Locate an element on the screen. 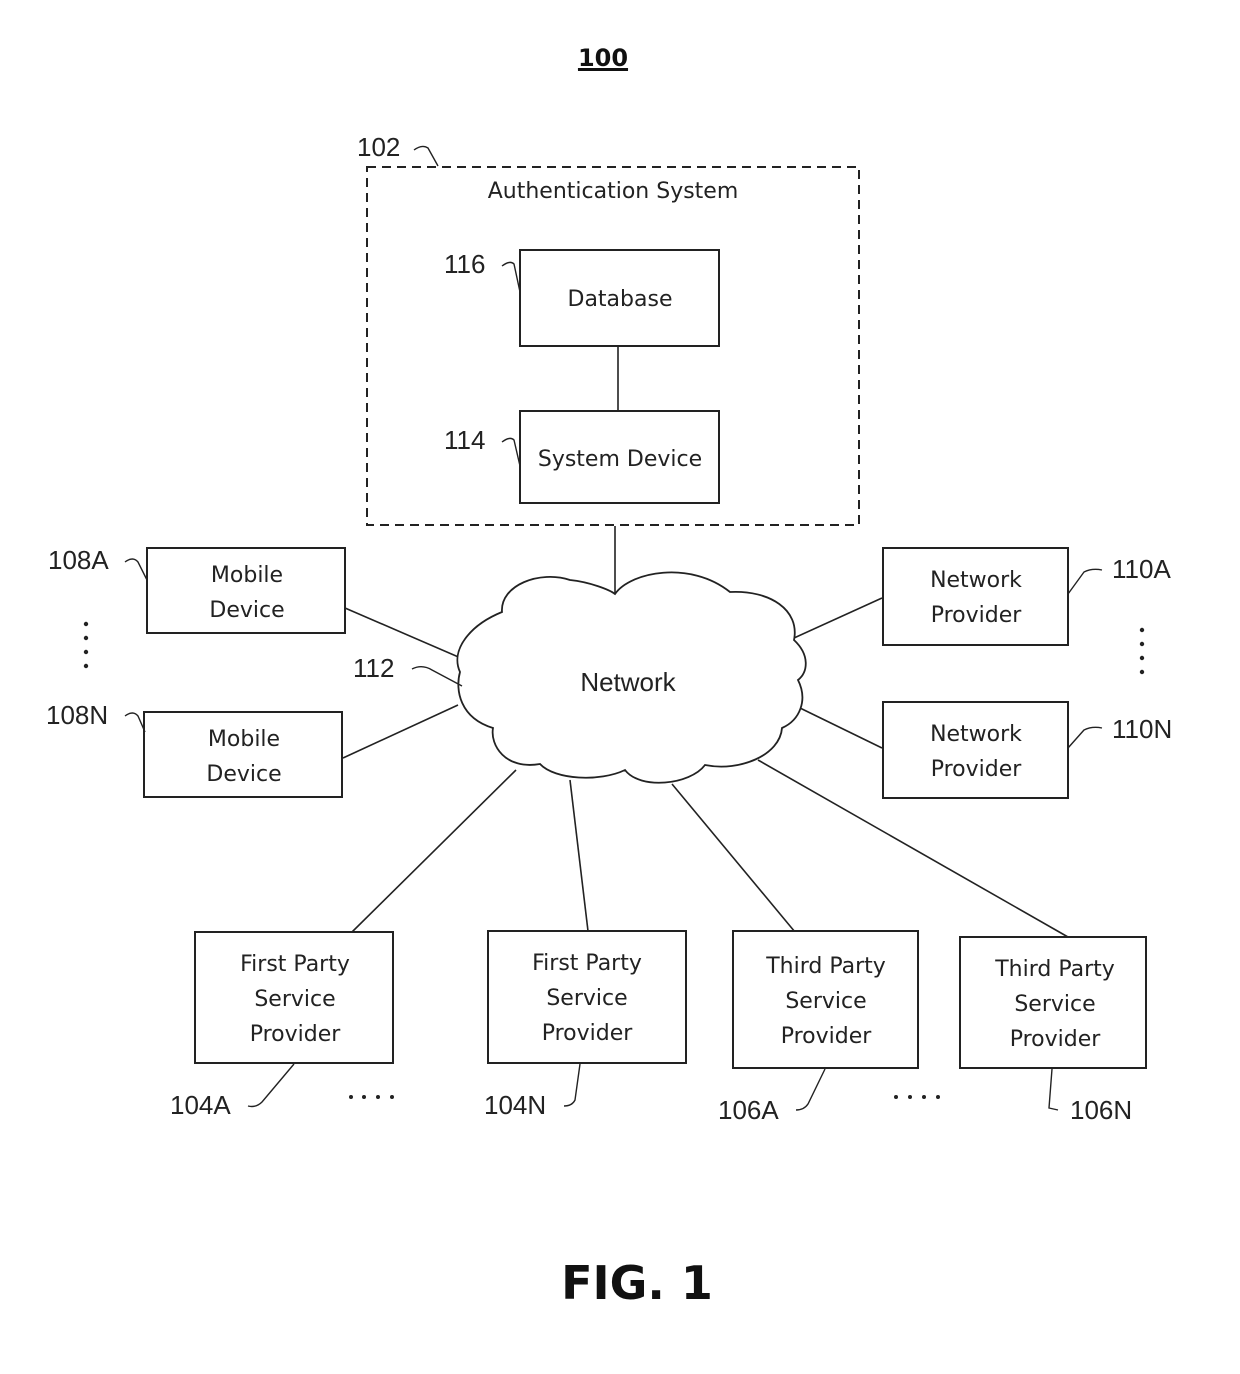 Image resolution: width=1240 pixels, height=1374 pixels. ref-110a-leader is located at coordinates (1085, 581).